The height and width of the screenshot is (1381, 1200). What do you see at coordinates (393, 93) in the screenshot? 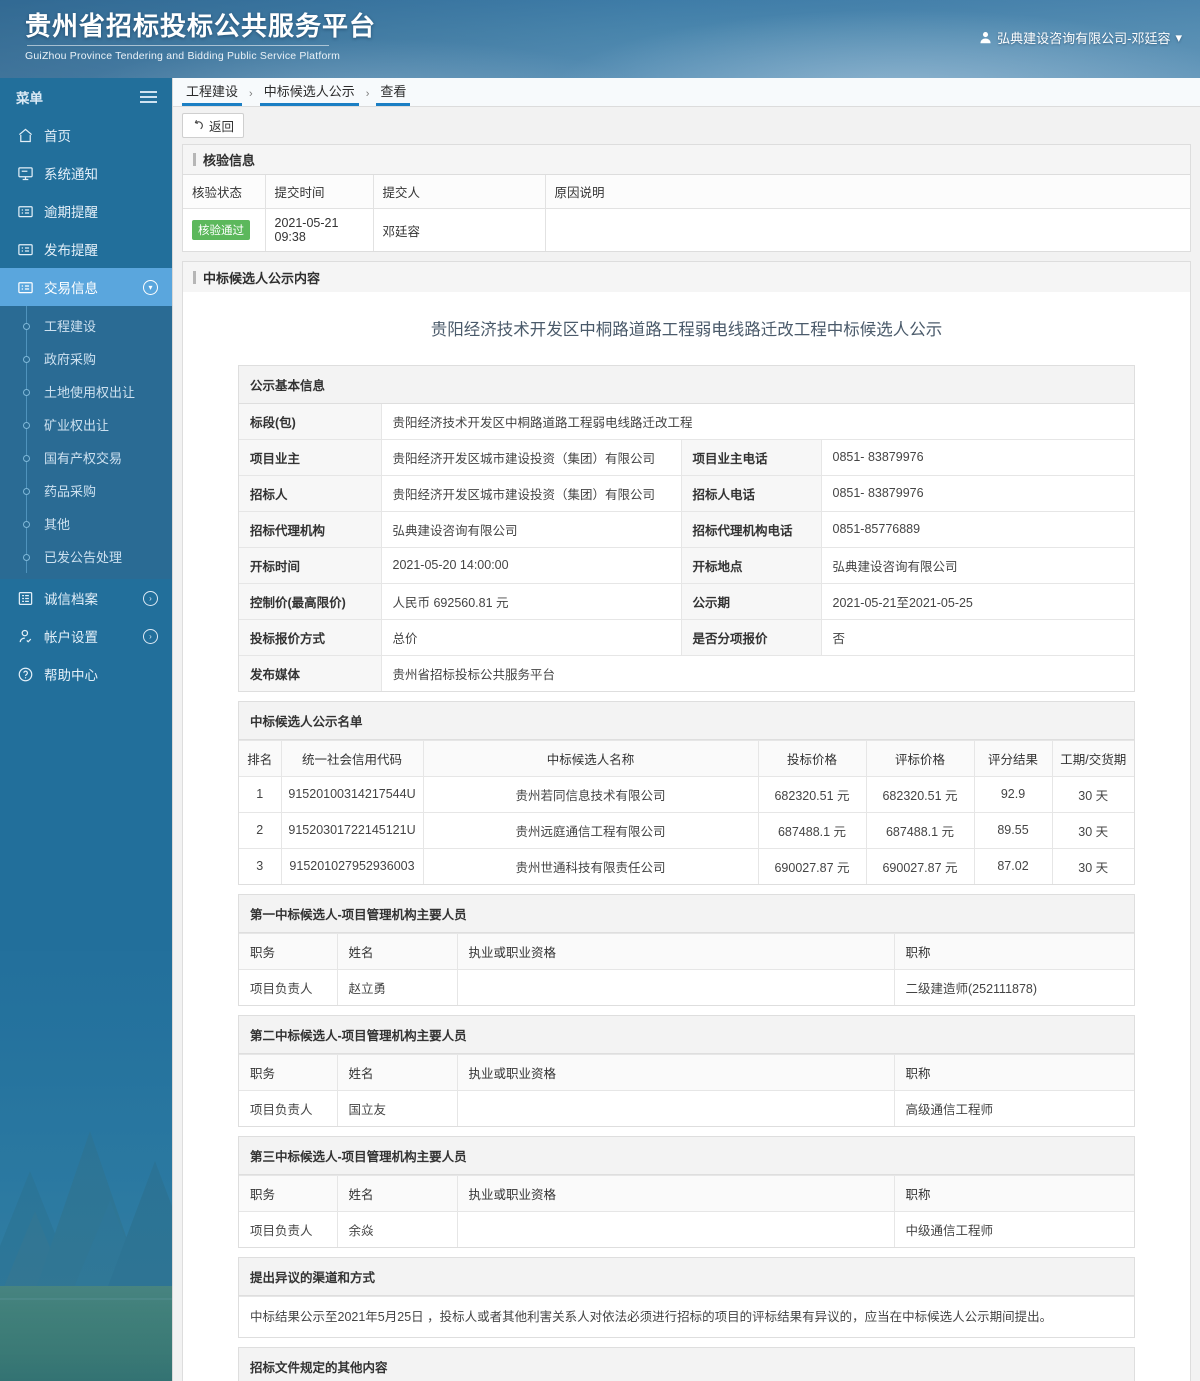
I see `breadcrumb-item-view: 查看` at bounding box center [393, 93].